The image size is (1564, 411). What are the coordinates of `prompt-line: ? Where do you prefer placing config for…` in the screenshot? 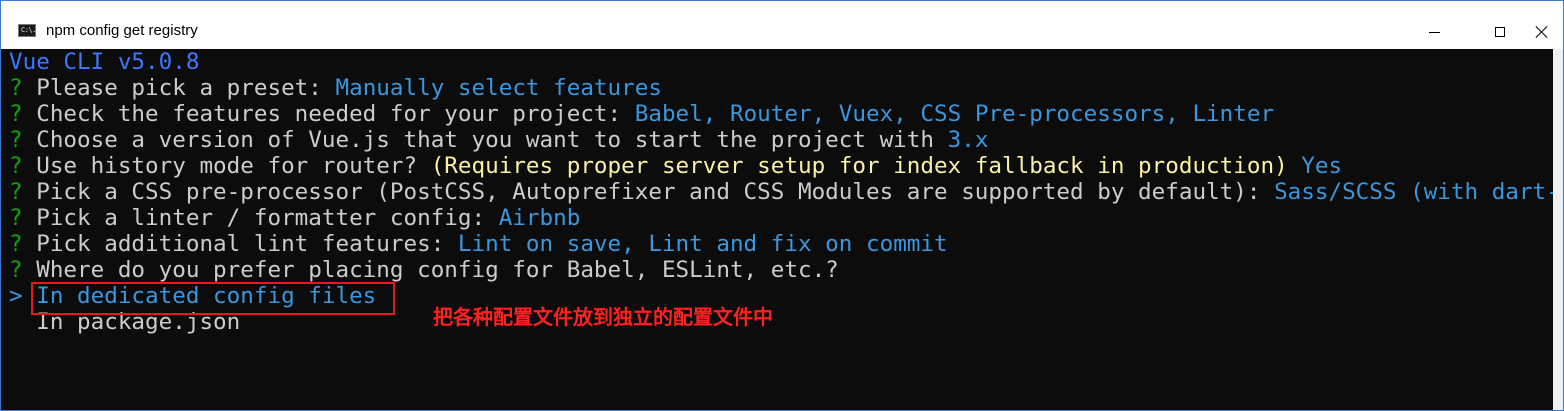 It's located at (424, 270).